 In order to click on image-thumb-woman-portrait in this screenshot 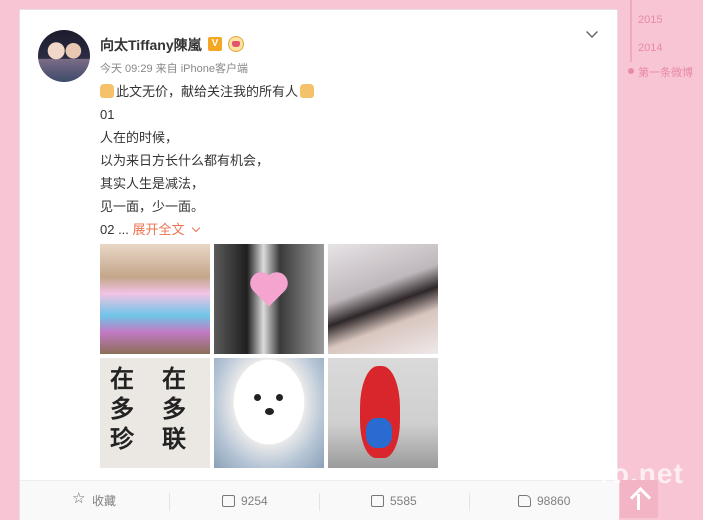, I will do `click(383, 299)`.